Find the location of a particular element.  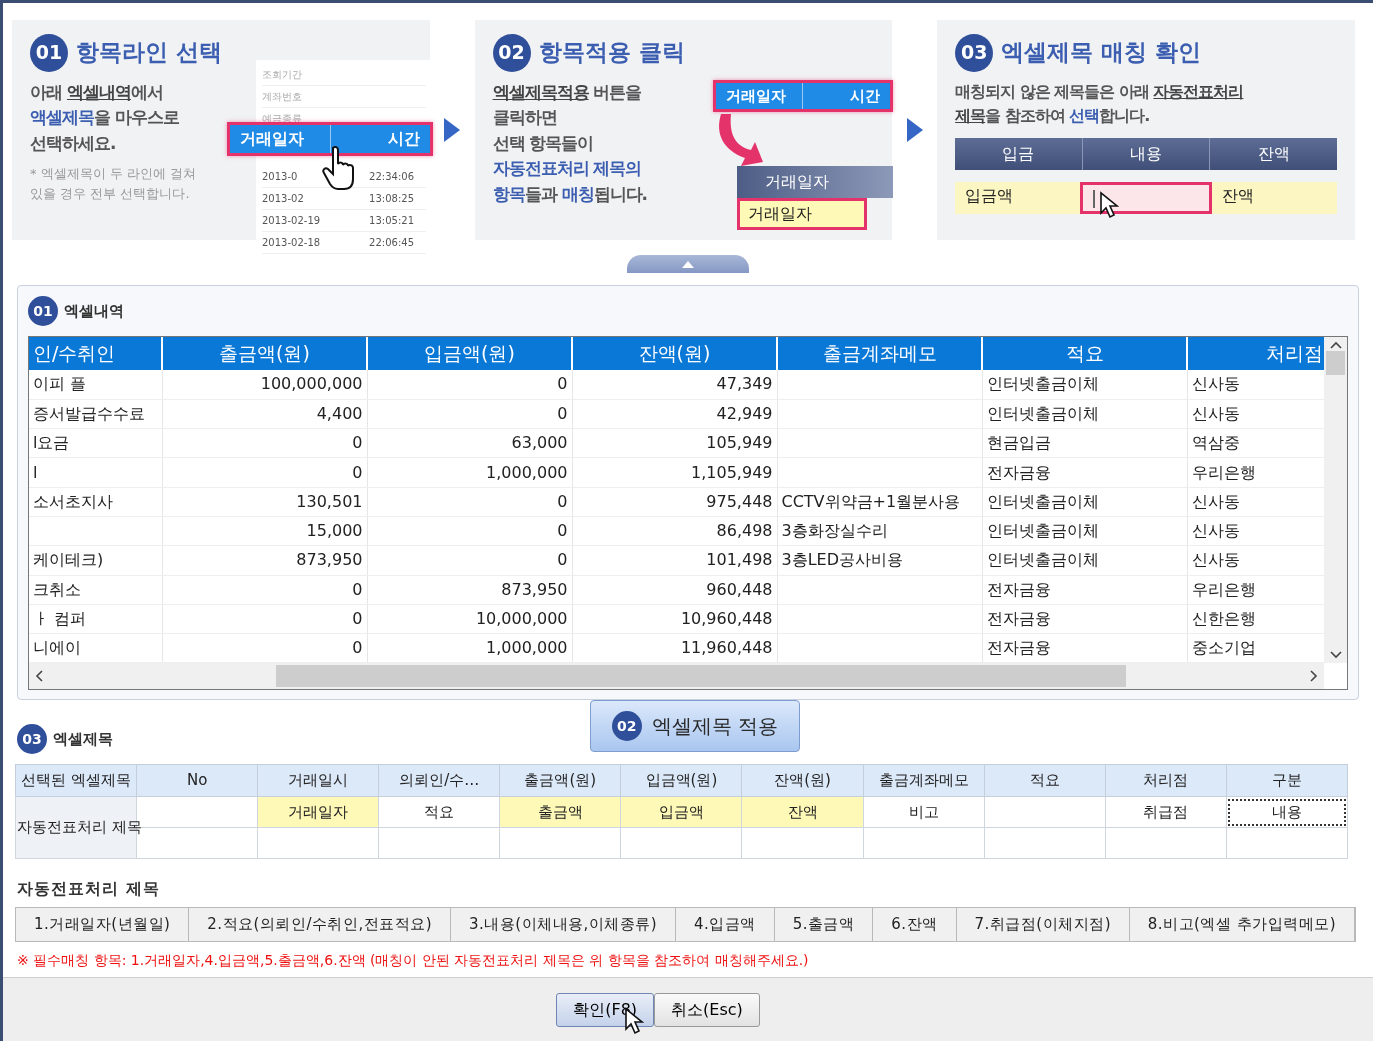

table-cell: 873,950 is located at coordinates (469, 590).